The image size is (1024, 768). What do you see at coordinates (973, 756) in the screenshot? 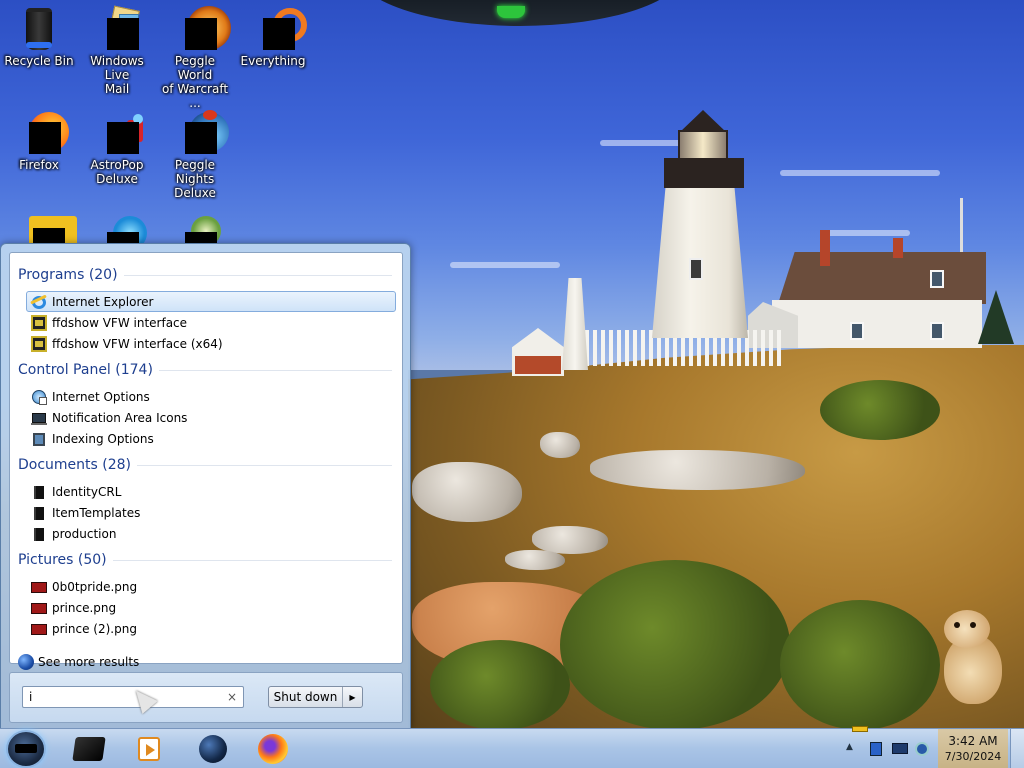
I see `clock-date: 7/30/2024` at bounding box center [973, 756].